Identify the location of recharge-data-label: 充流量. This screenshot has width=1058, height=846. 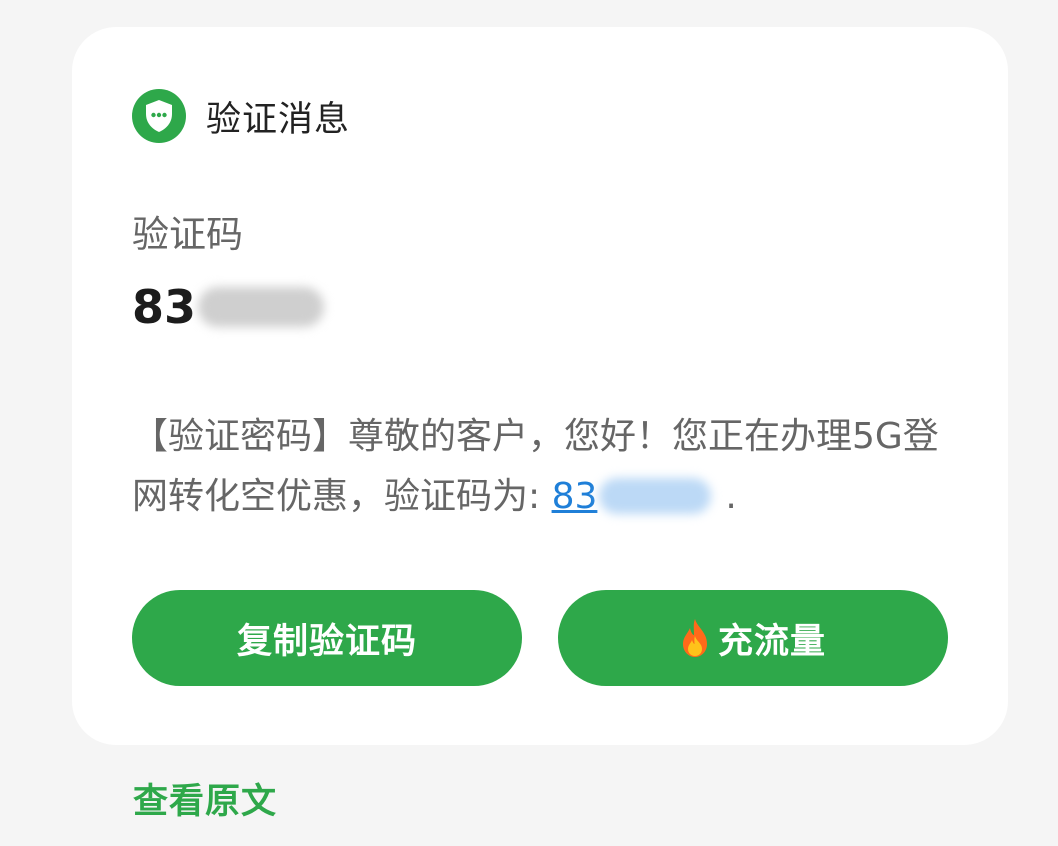
(771, 641).